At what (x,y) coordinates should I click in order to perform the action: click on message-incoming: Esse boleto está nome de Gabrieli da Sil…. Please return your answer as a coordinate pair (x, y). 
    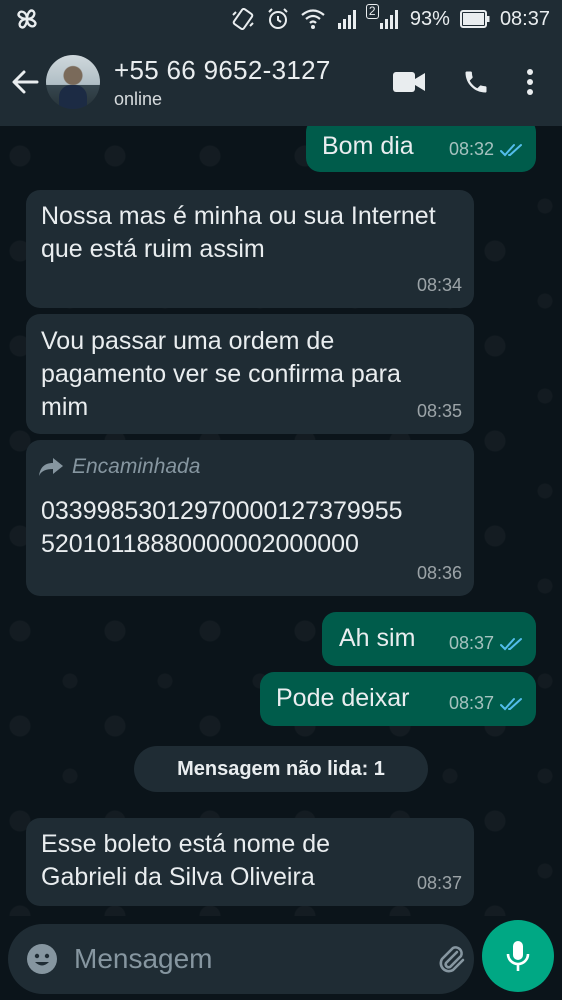
    Looking at the image, I should click on (250, 862).